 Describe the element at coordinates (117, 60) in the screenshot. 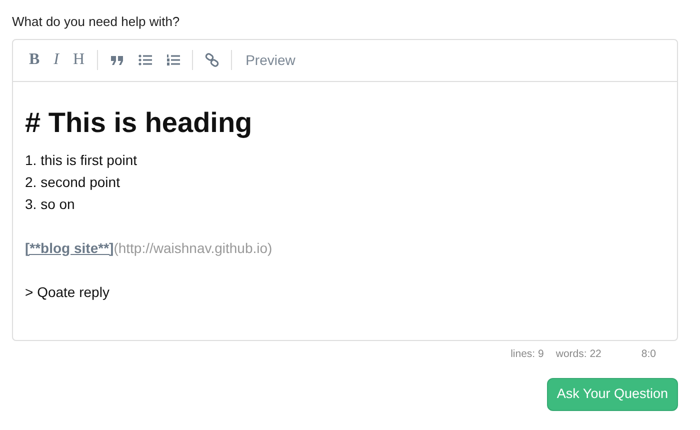

I see `quote-icon` at that location.